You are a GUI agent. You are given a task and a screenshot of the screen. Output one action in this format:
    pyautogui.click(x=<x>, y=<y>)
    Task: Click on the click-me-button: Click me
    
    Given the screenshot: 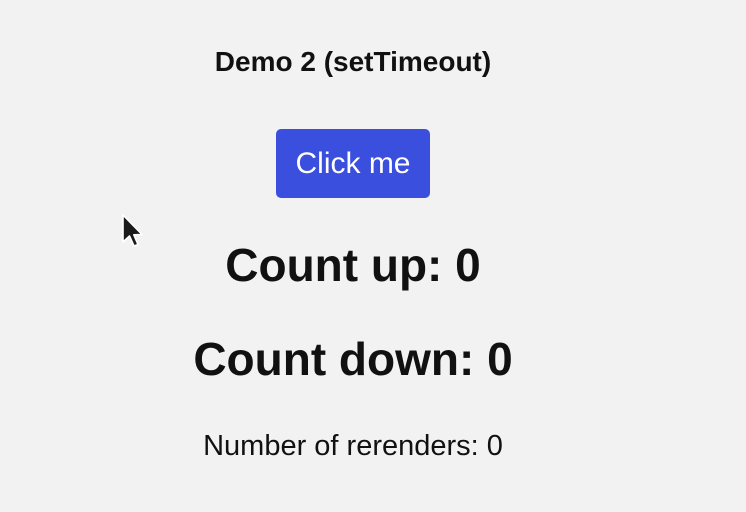 What is the action you would take?
    pyautogui.click(x=353, y=163)
    